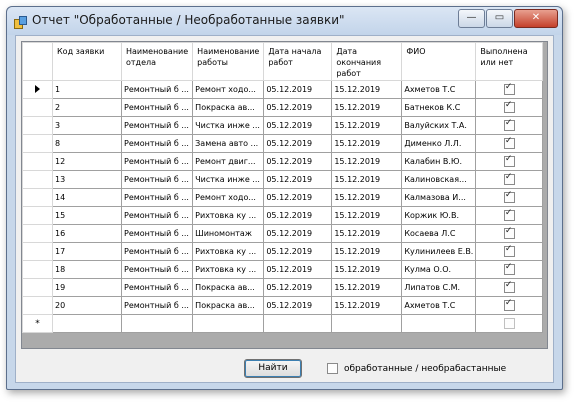  What do you see at coordinates (536, 18) in the screenshot?
I see `close-button: ✕` at bounding box center [536, 18].